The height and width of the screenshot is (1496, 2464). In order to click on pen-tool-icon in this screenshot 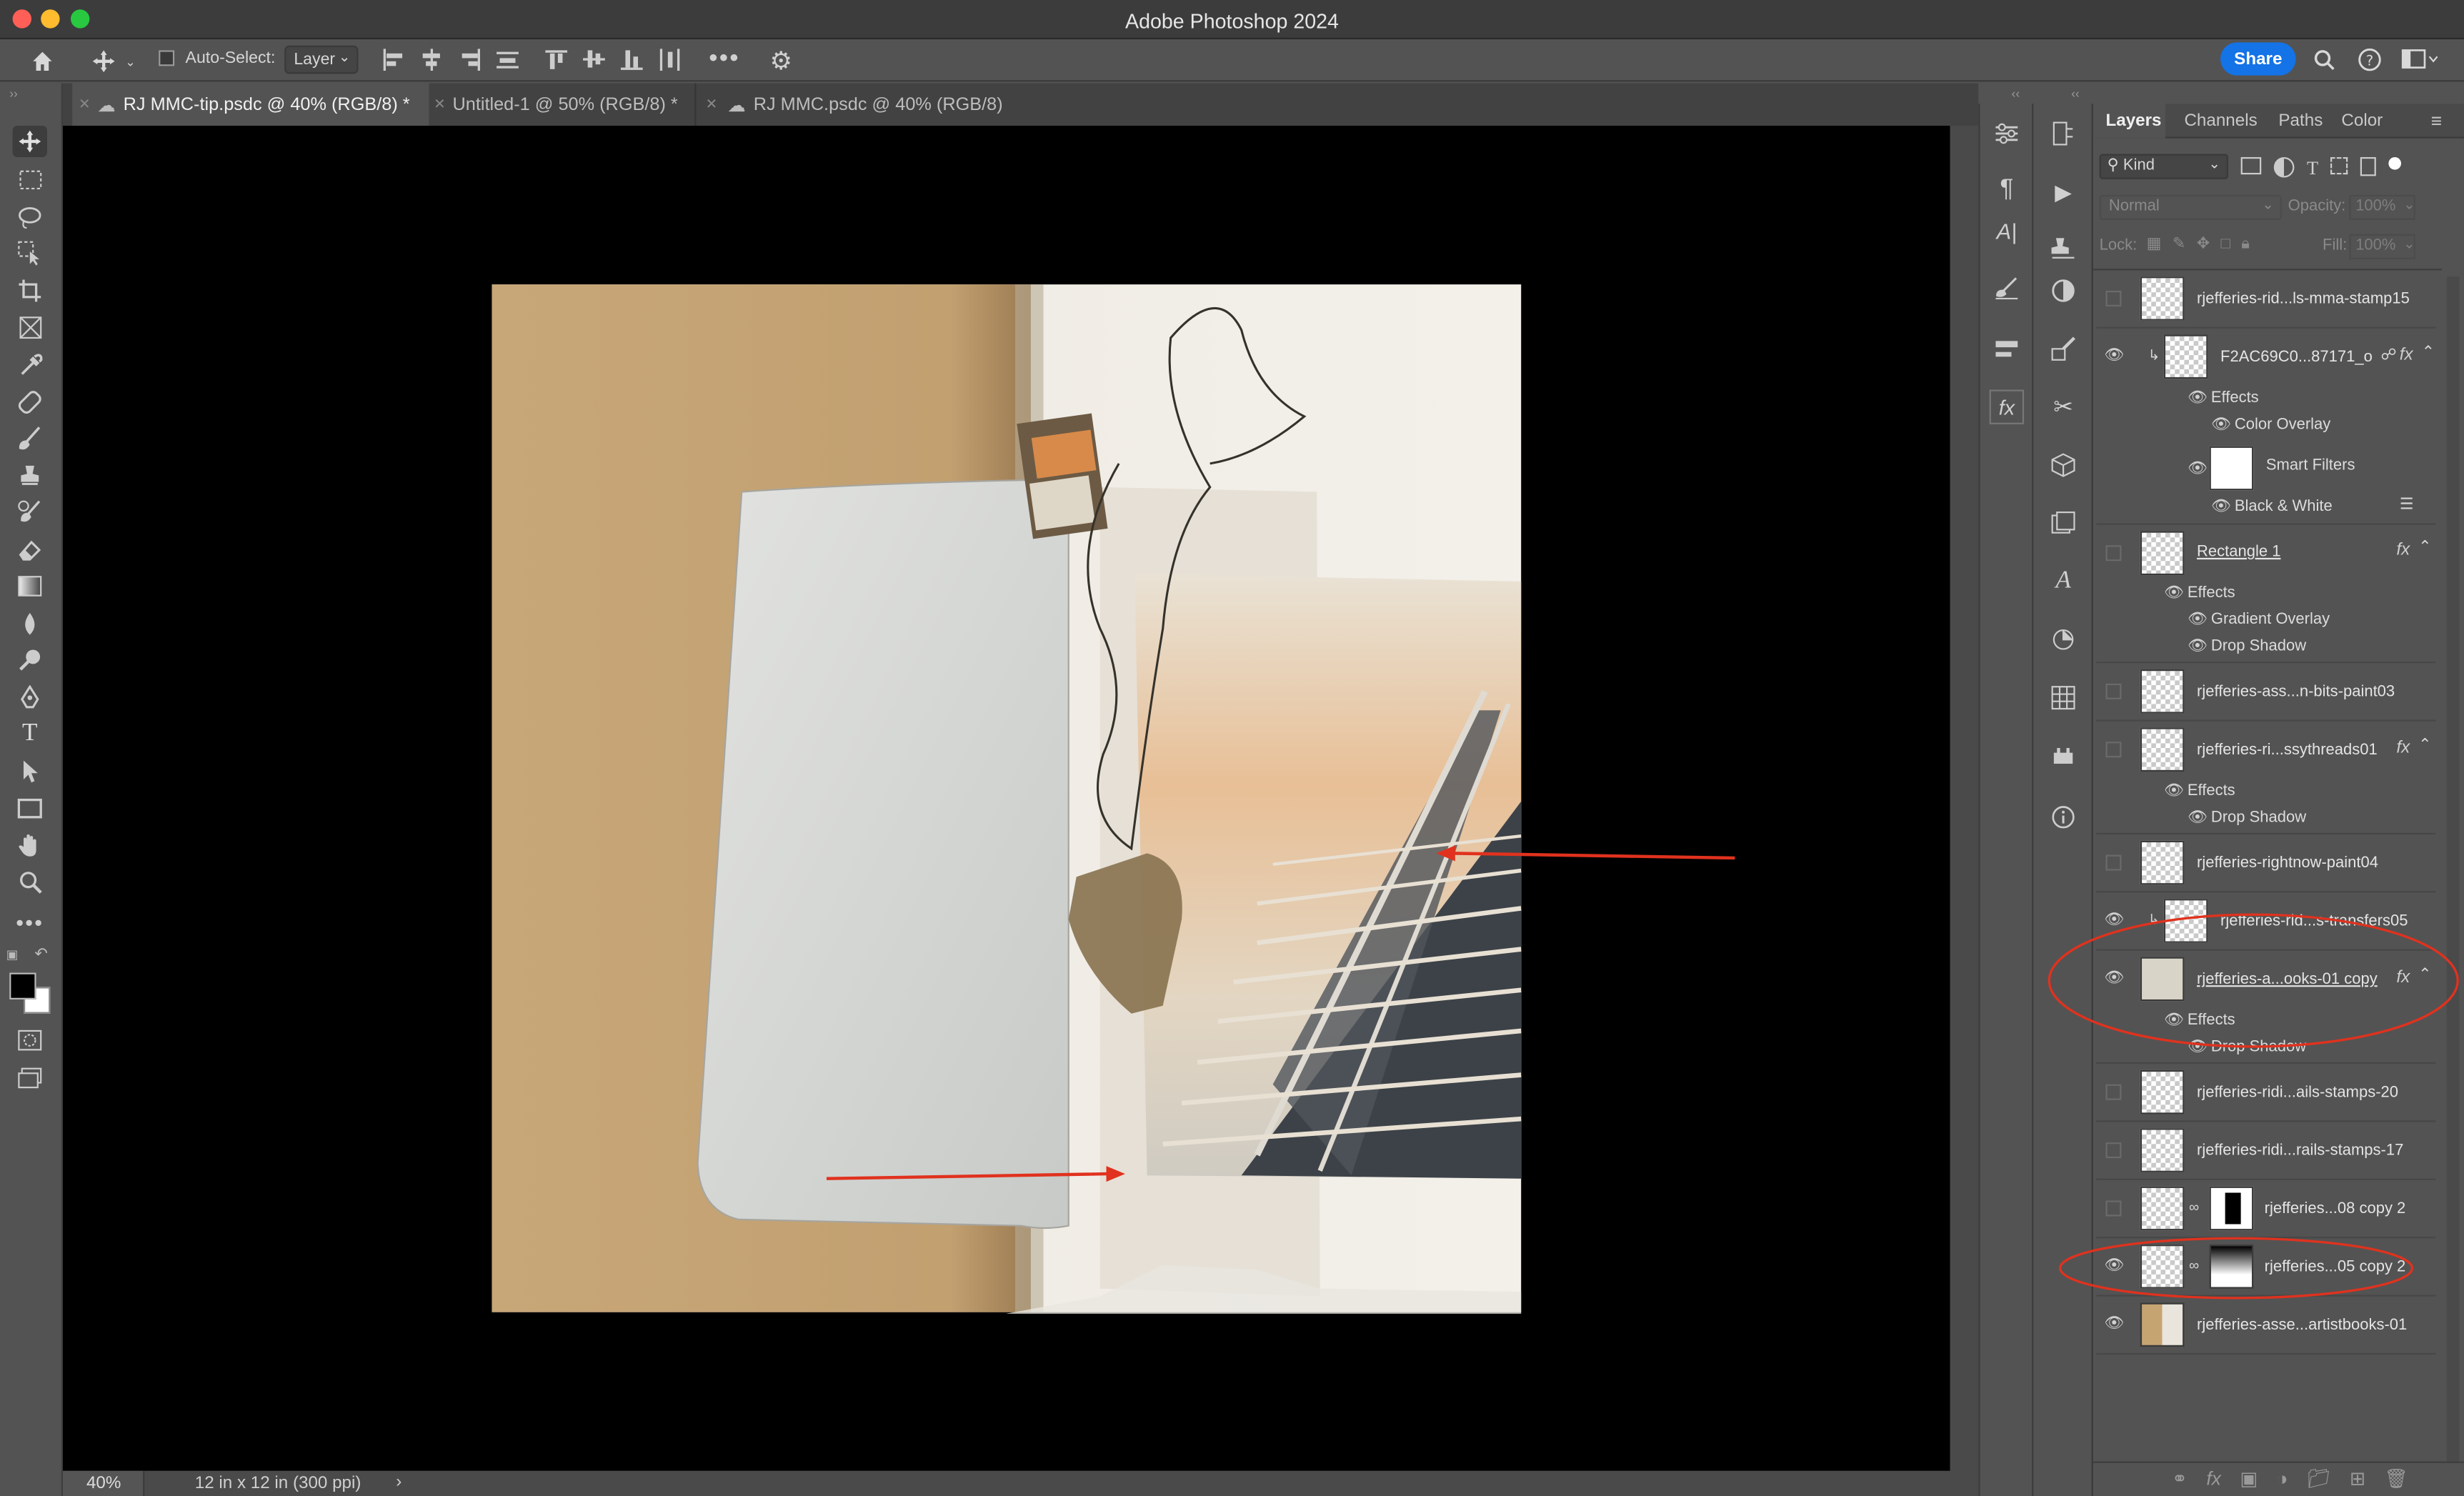, I will do `click(30, 698)`.